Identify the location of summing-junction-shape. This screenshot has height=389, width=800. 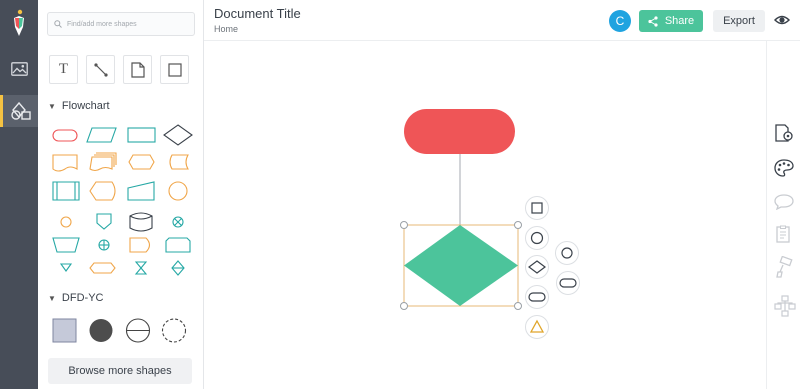
(178, 222).